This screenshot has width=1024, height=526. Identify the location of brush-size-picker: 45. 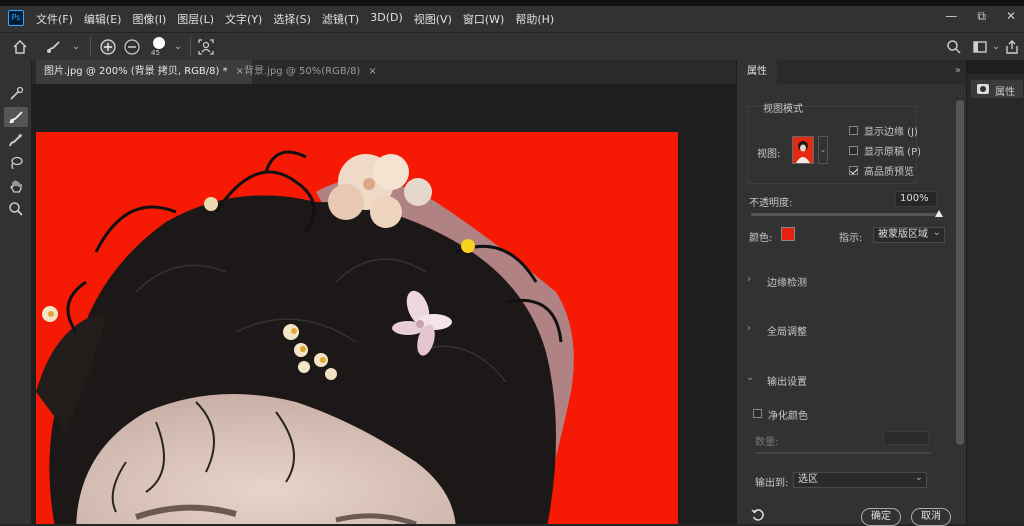
(159, 47).